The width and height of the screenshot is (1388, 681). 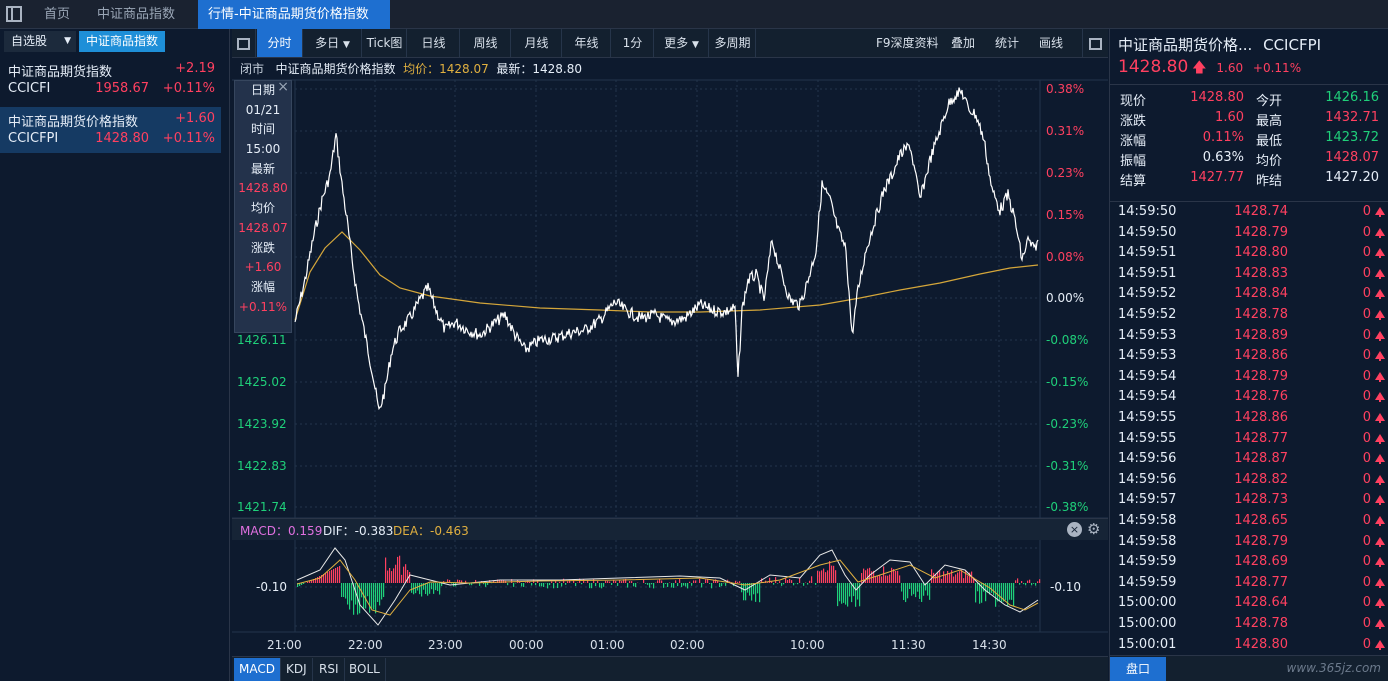 What do you see at coordinates (807, 645) in the screenshot?
I see `time-tick: 10:00` at bounding box center [807, 645].